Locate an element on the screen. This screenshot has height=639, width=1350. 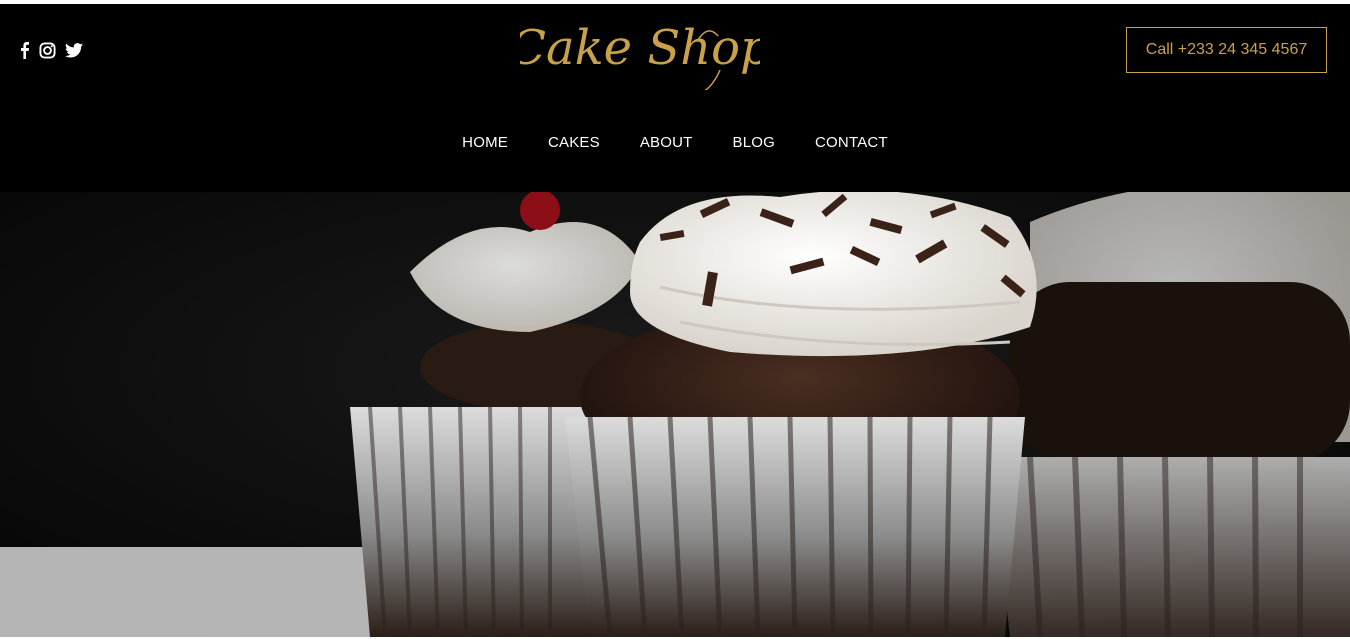
twitter-icon is located at coordinates (74, 50).